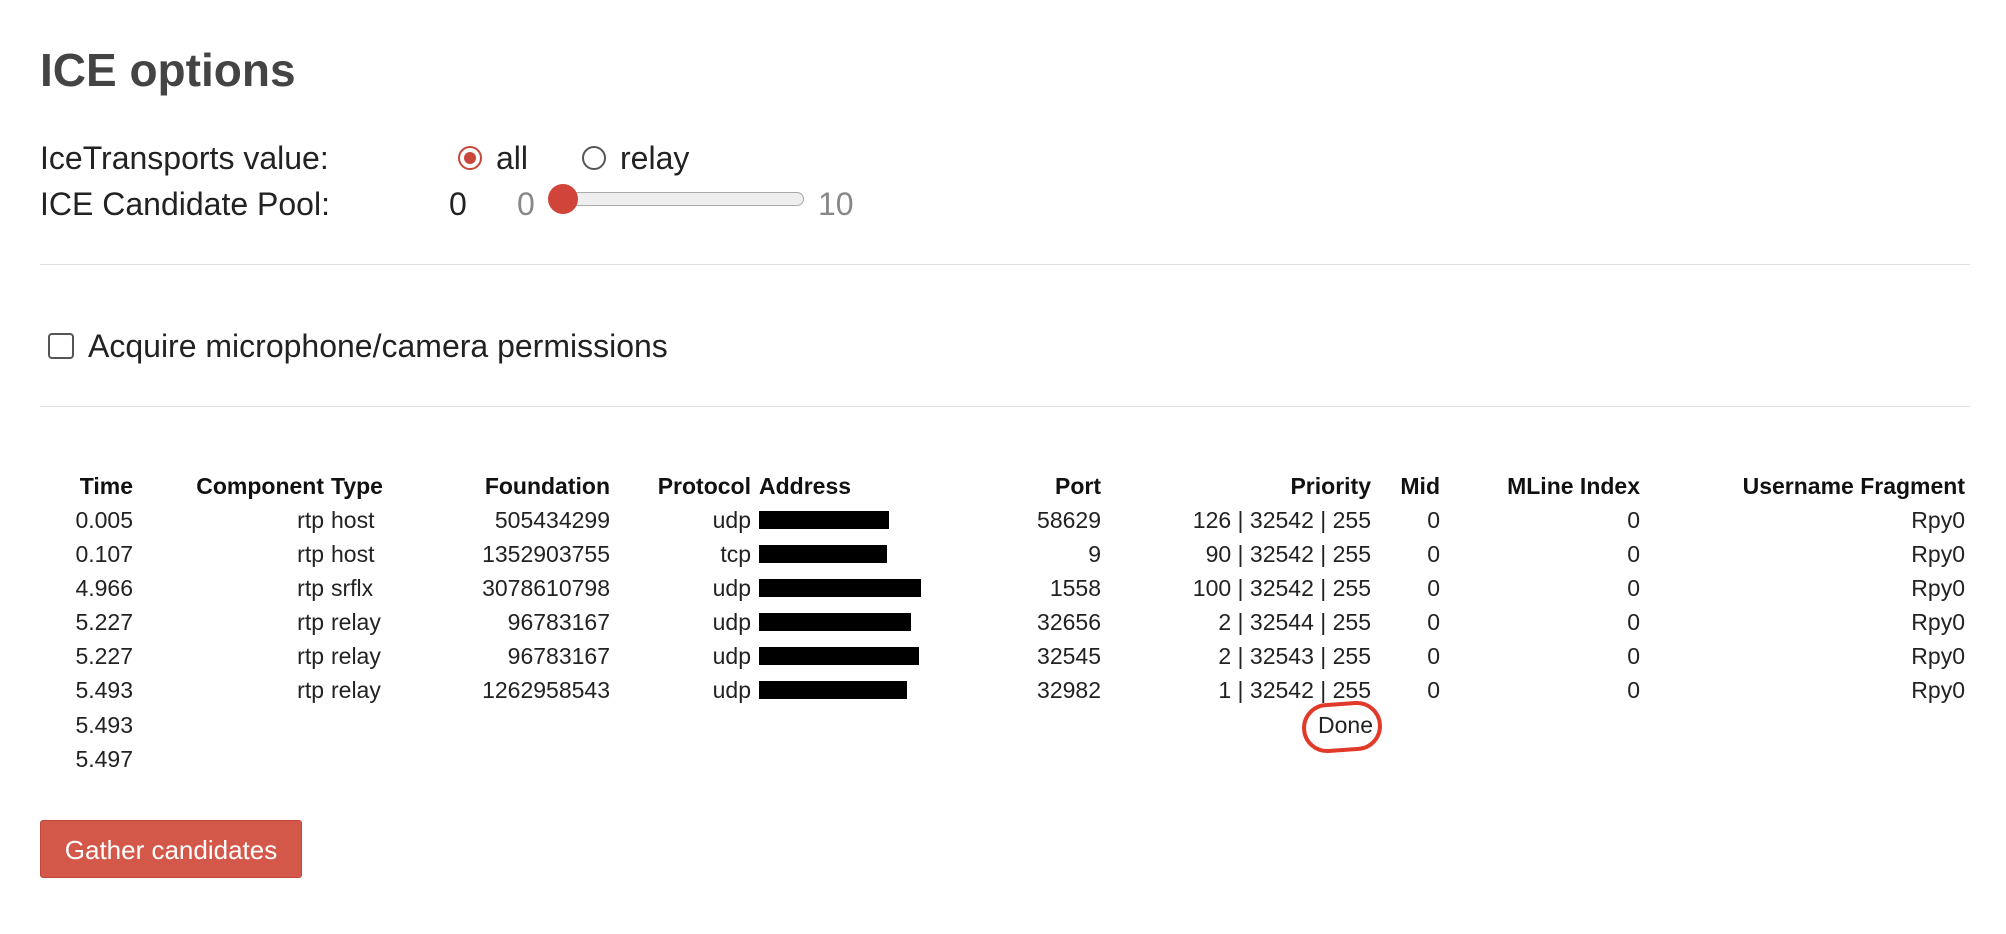  Describe the element at coordinates (493, 158) in the screenshot. I see `radio-option-all: all` at that location.